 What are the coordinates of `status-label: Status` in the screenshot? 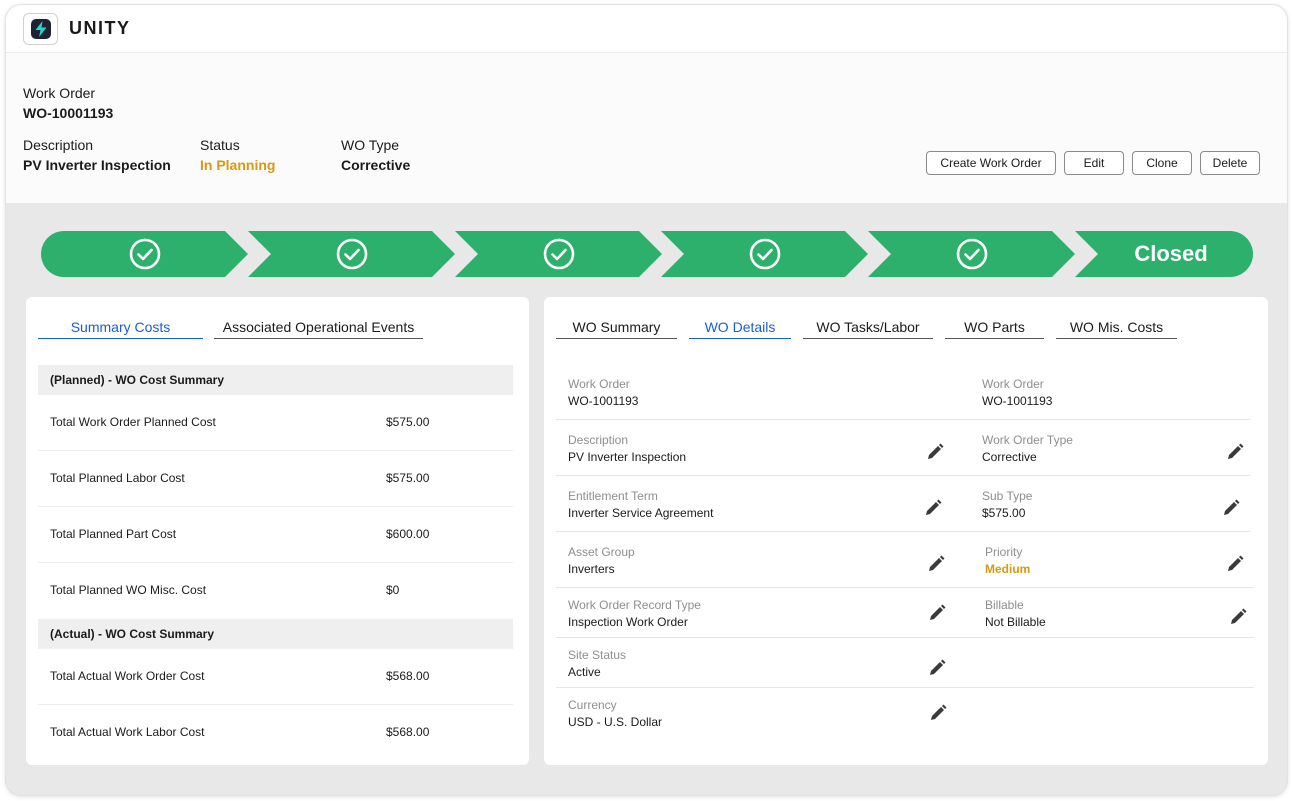 It's located at (220, 145).